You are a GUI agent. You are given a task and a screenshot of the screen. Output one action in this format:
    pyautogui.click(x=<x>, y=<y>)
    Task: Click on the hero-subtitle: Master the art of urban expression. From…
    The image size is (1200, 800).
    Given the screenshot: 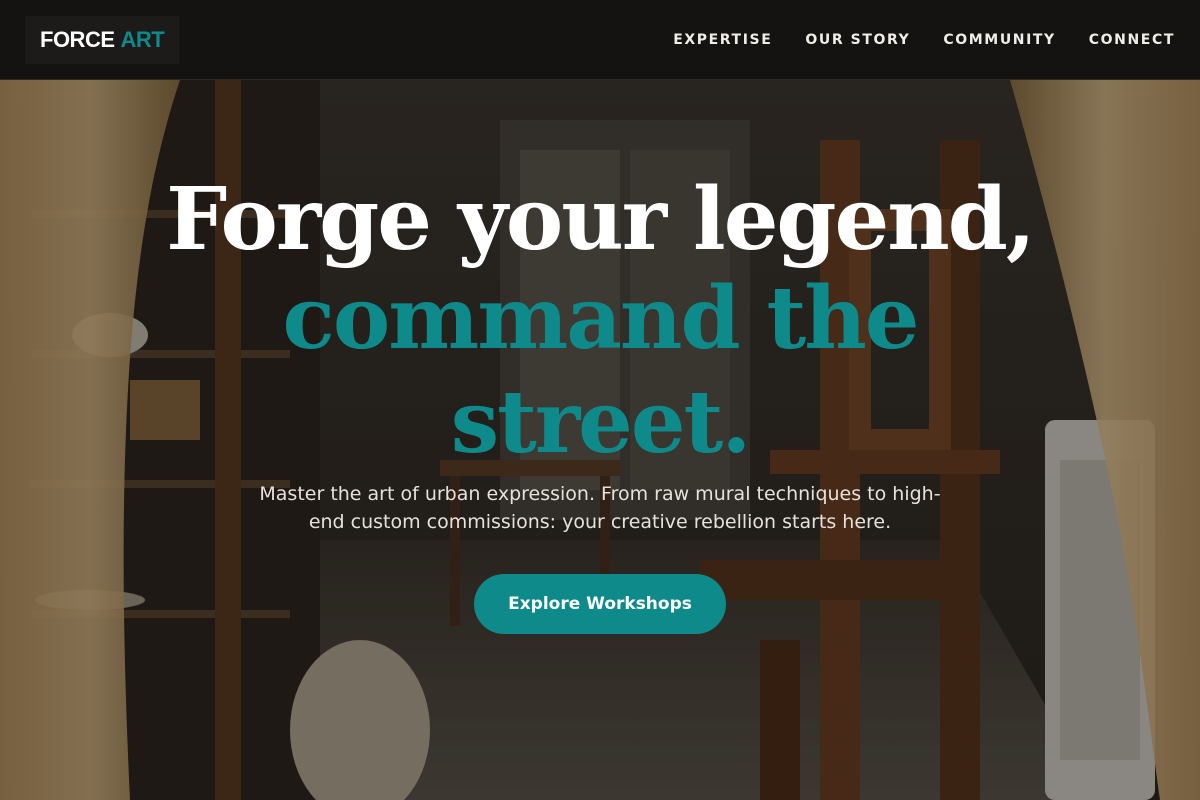 What is the action you would take?
    pyautogui.click(x=600, y=508)
    